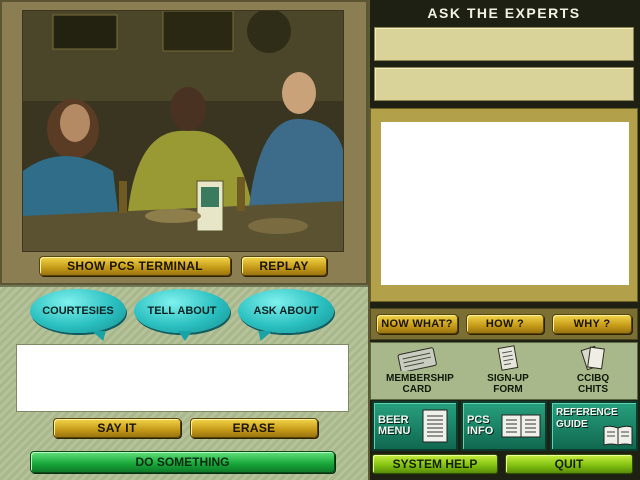 The height and width of the screenshot is (480, 640). What do you see at coordinates (508, 384) in the screenshot?
I see `signup-form-label: SIGN-UP FORM` at bounding box center [508, 384].